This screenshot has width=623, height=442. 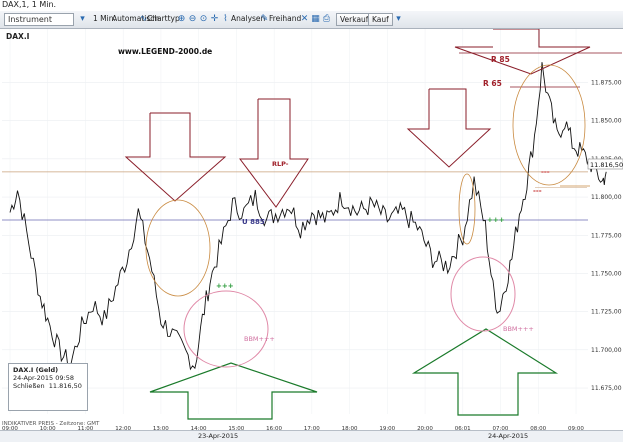 What do you see at coordinates (496, 220) in the screenshot?
I see `annotation-plus-2: +++` at bounding box center [496, 220].